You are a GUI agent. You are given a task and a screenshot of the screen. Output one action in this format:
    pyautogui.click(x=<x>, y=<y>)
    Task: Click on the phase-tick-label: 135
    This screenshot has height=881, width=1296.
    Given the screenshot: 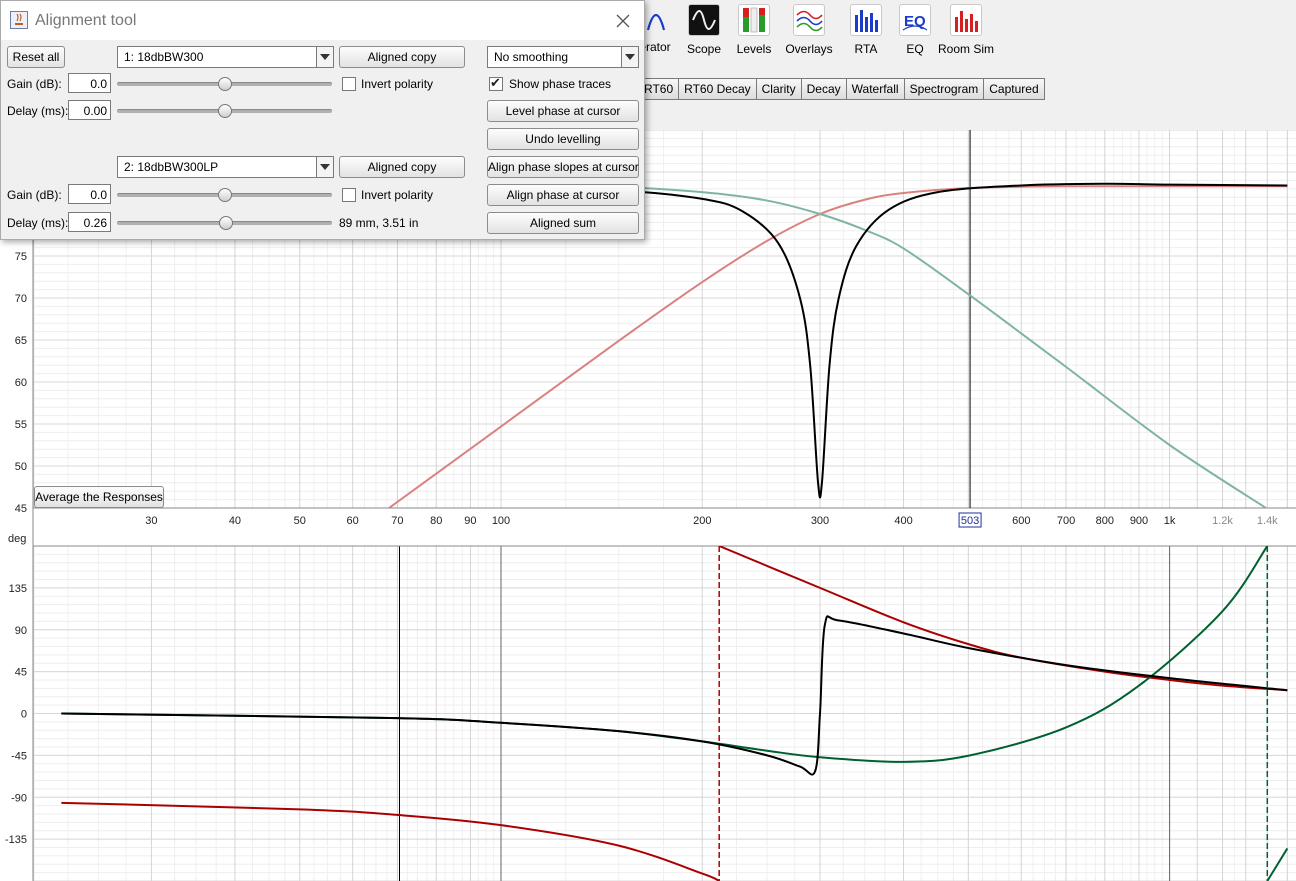 What is the action you would take?
    pyautogui.click(x=18, y=589)
    